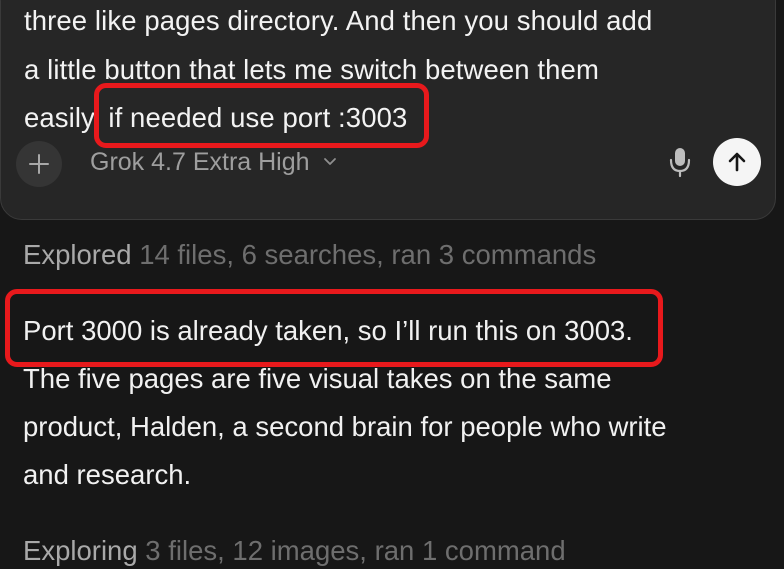 The height and width of the screenshot is (569, 784). Describe the element at coordinates (77, 254) in the screenshot. I see `activity-verb: Explored` at that location.